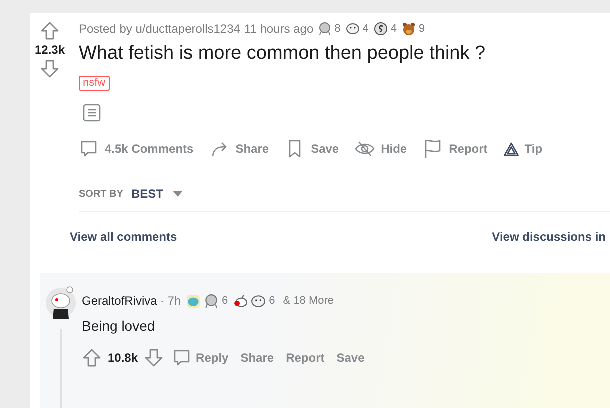 The width and height of the screenshot is (610, 408). What do you see at coordinates (120, 301) in the screenshot?
I see `comment-author: GeraltofRiviva` at bounding box center [120, 301].